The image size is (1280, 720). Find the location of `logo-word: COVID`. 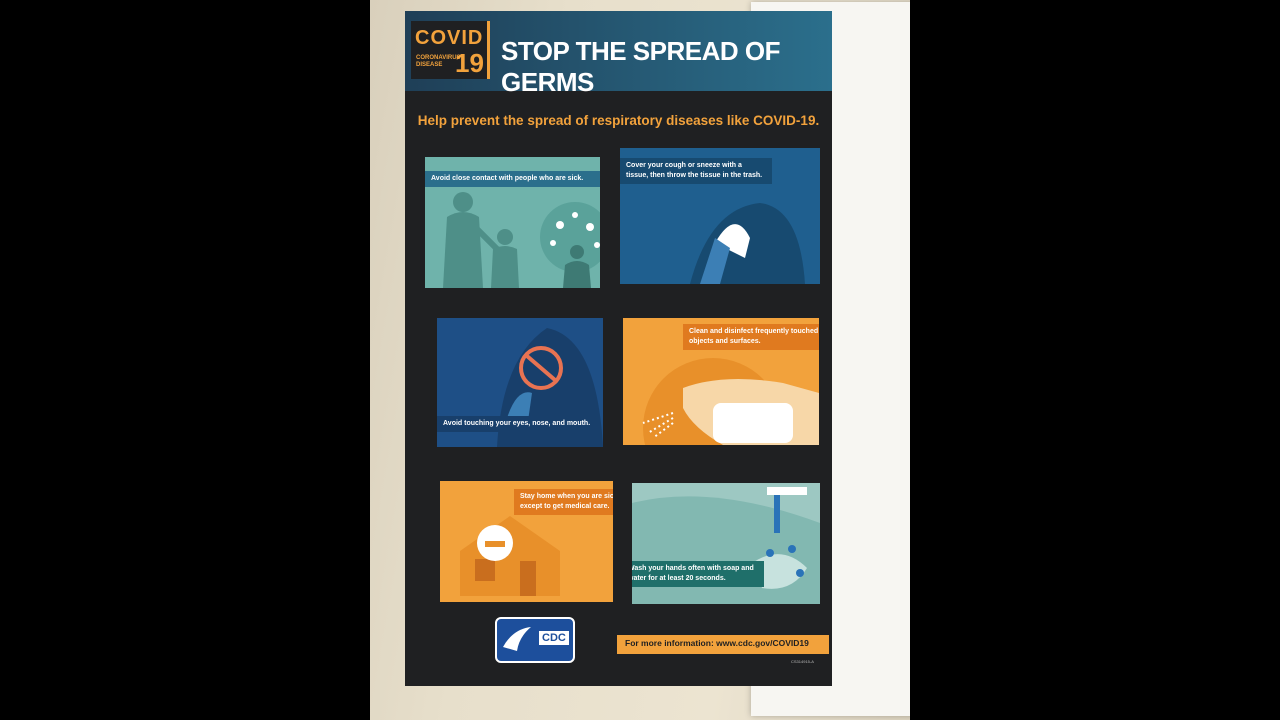

logo-word: COVID is located at coordinates (449, 38).